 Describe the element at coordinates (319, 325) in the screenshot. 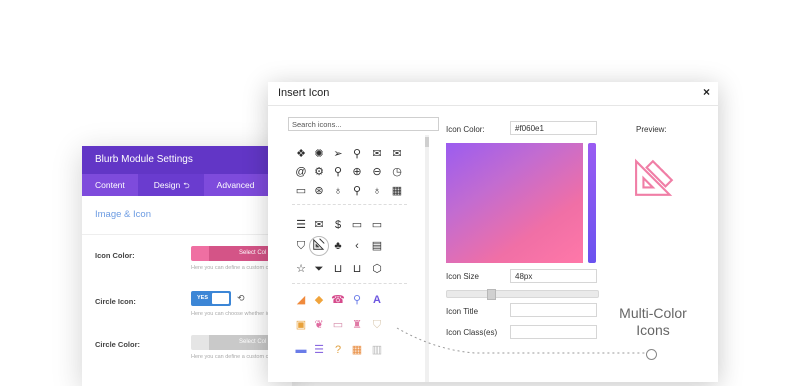

I see `color-mouse-icon: ❦` at that location.